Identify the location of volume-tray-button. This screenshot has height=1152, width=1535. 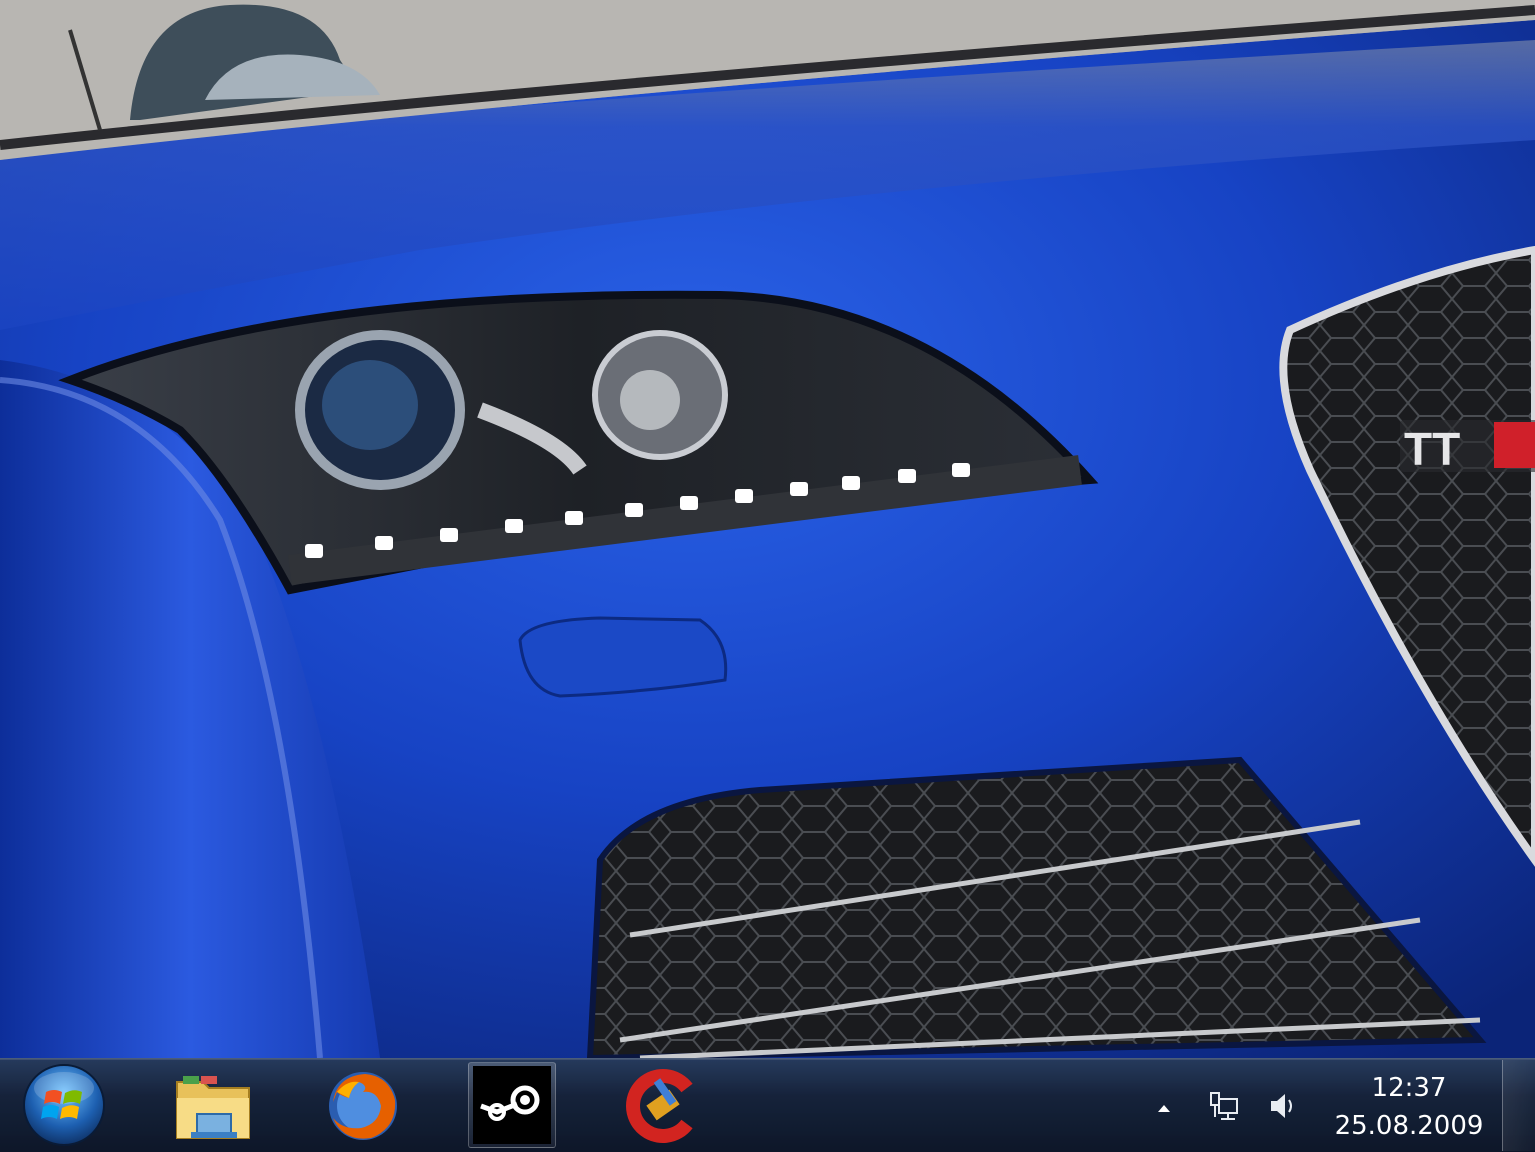
(1282, 1106).